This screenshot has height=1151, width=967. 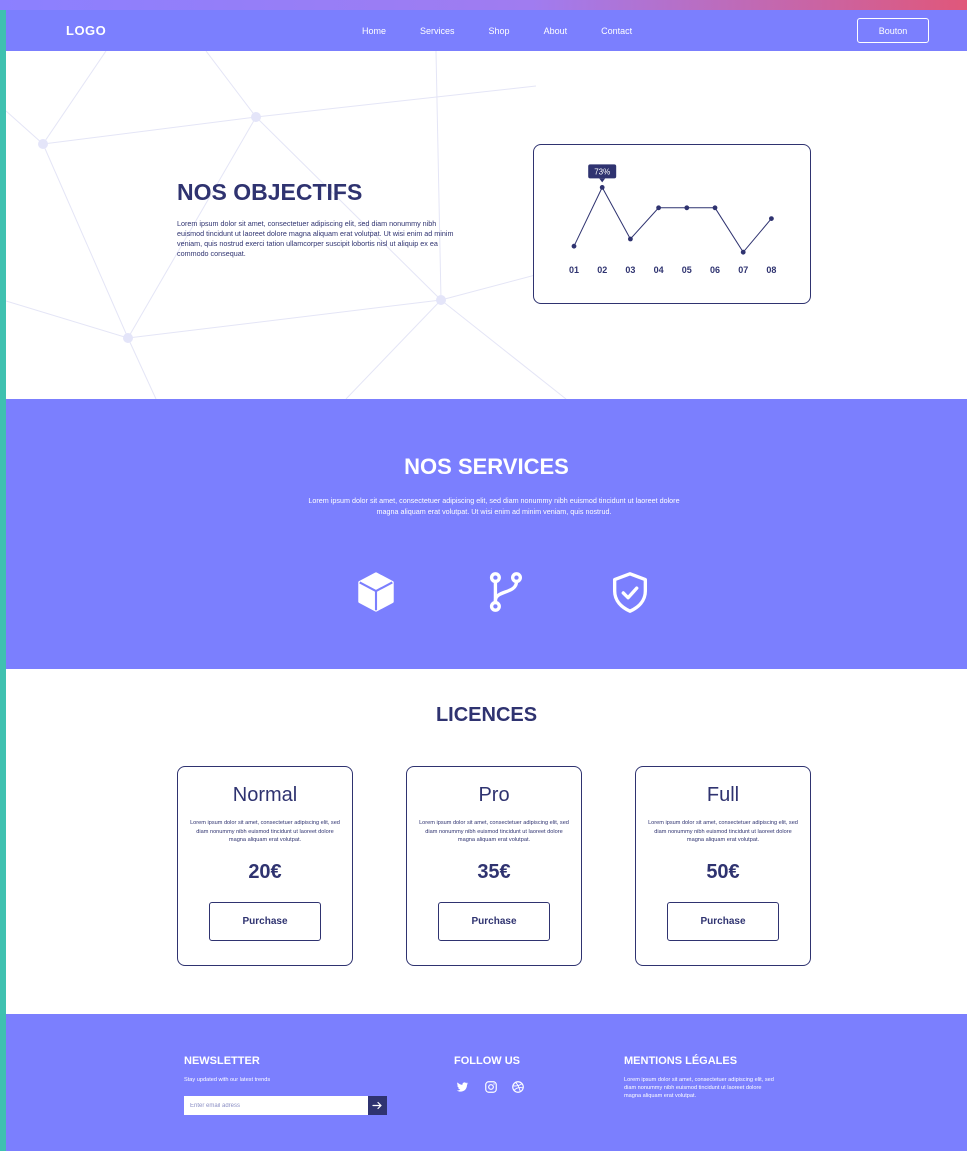 What do you see at coordinates (771, 270) in the screenshot?
I see `chart-x-tick-label: 08` at bounding box center [771, 270].